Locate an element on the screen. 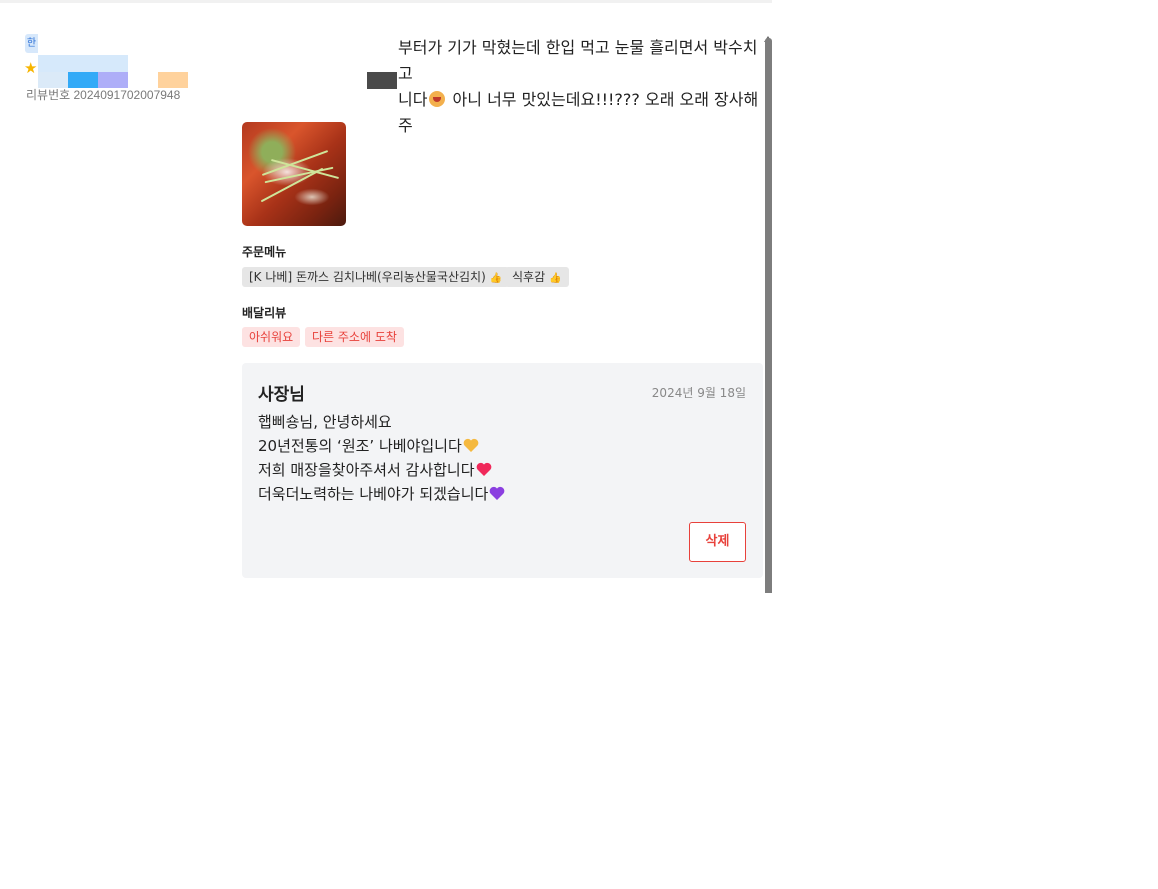 This screenshot has height=889, width=1158. review-line-part: 니다 is located at coordinates (413, 99).